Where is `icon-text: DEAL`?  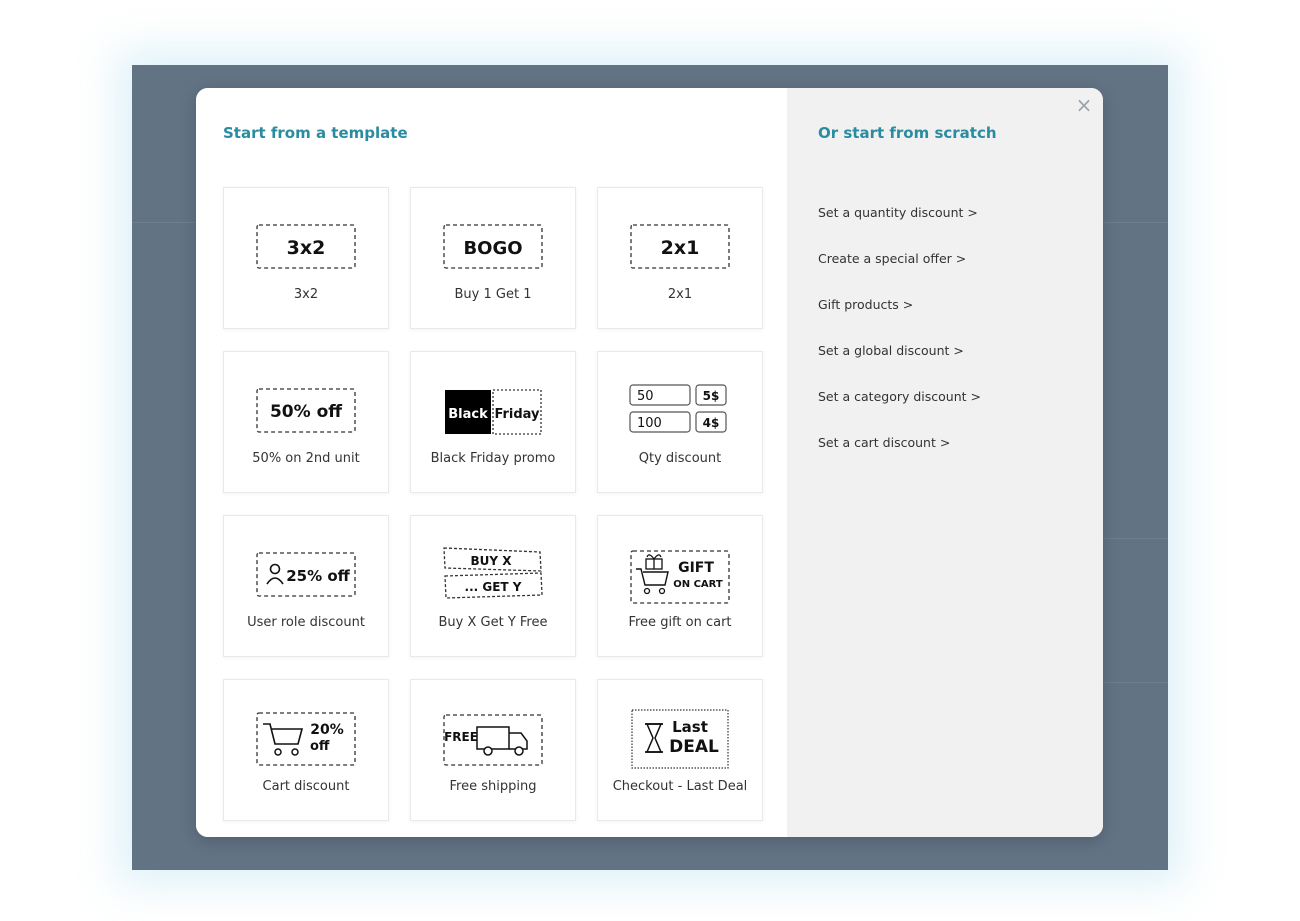
icon-text: DEAL is located at coordinates (694, 747).